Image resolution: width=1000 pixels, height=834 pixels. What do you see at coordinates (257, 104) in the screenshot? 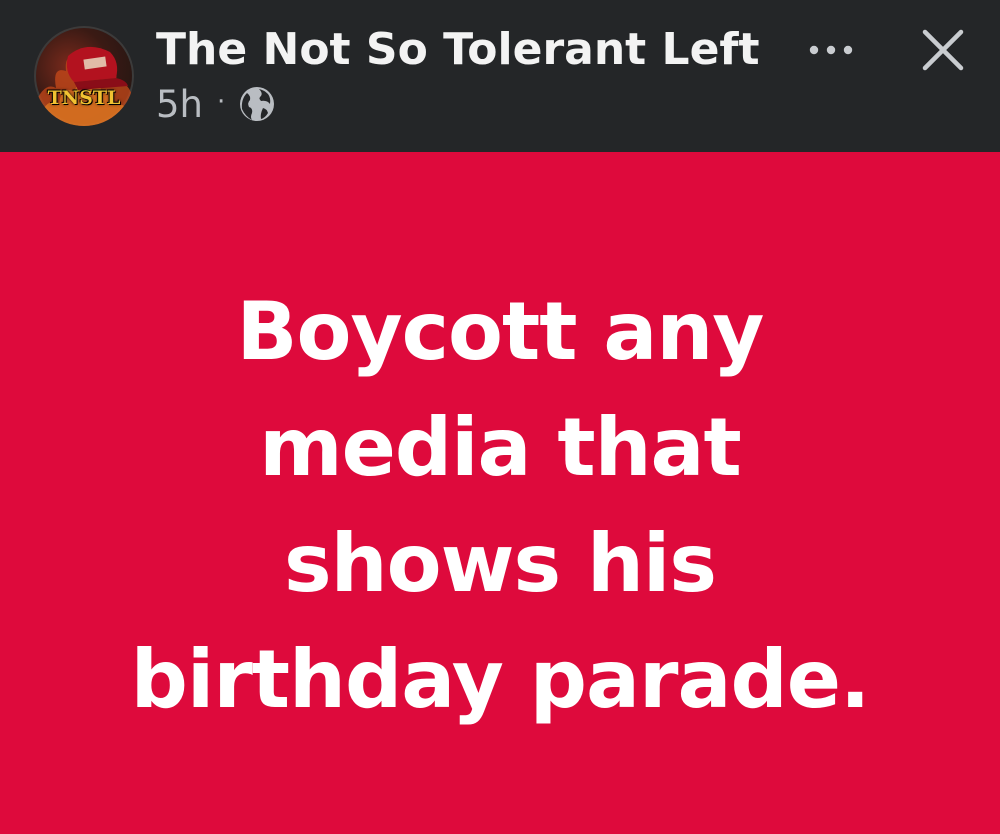
I see `globe-icon` at bounding box center [257, 104].